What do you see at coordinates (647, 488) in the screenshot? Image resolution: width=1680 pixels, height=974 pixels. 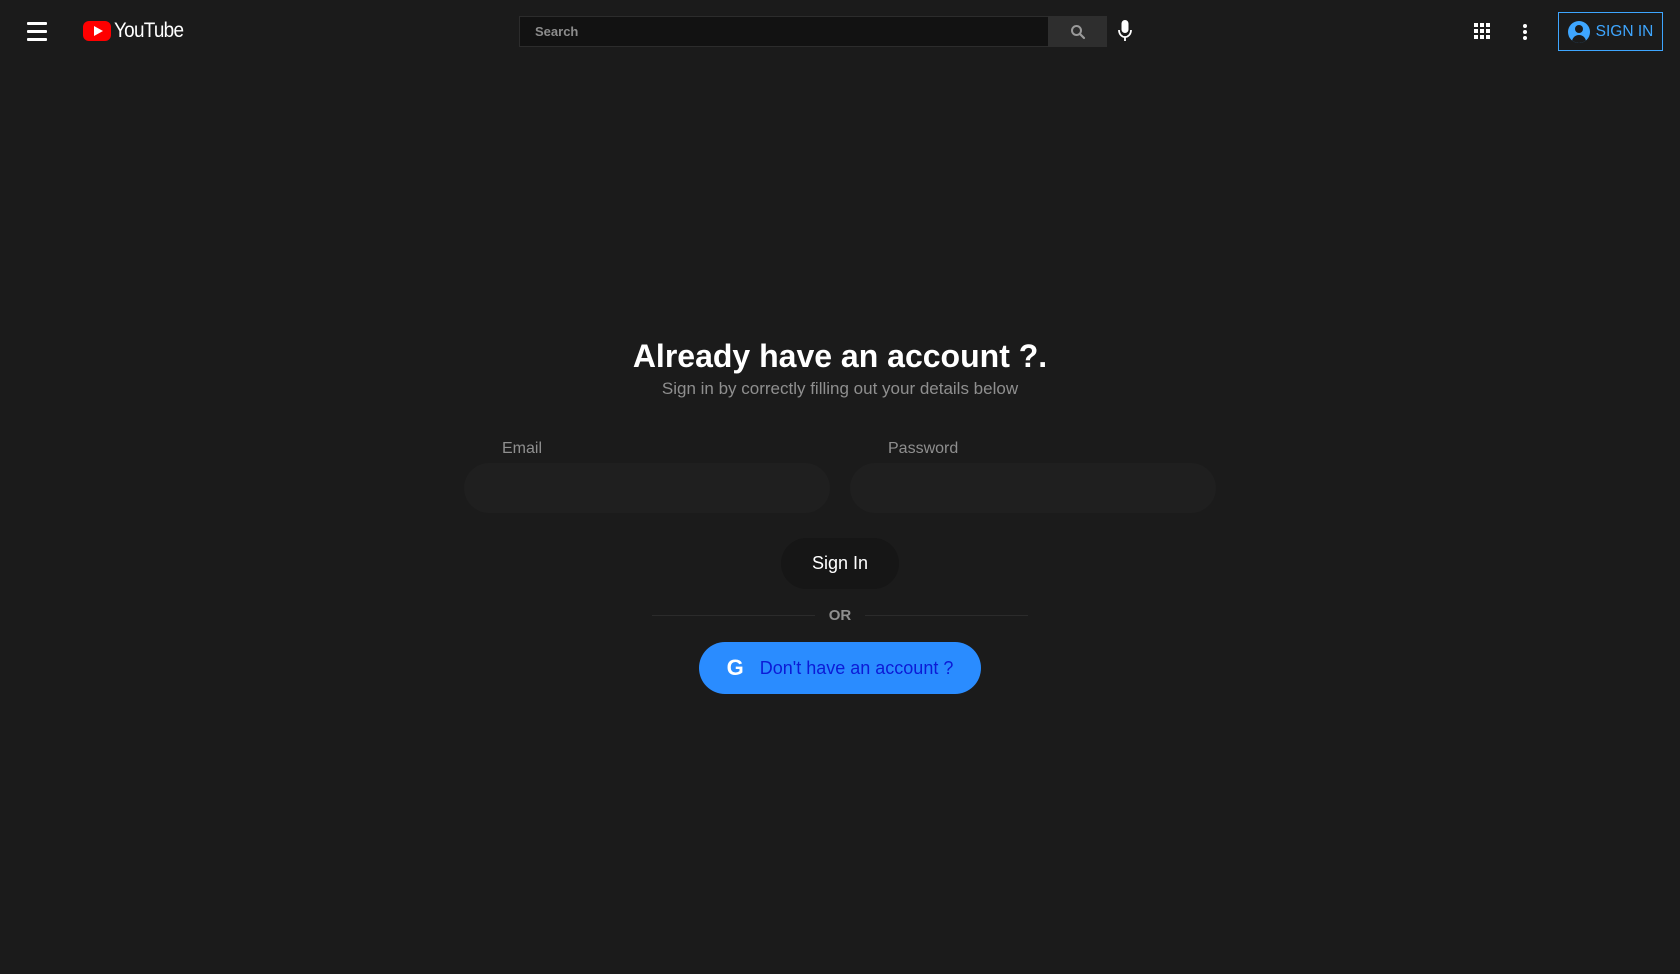 I see `email-field` at bounding box center [647, 488].